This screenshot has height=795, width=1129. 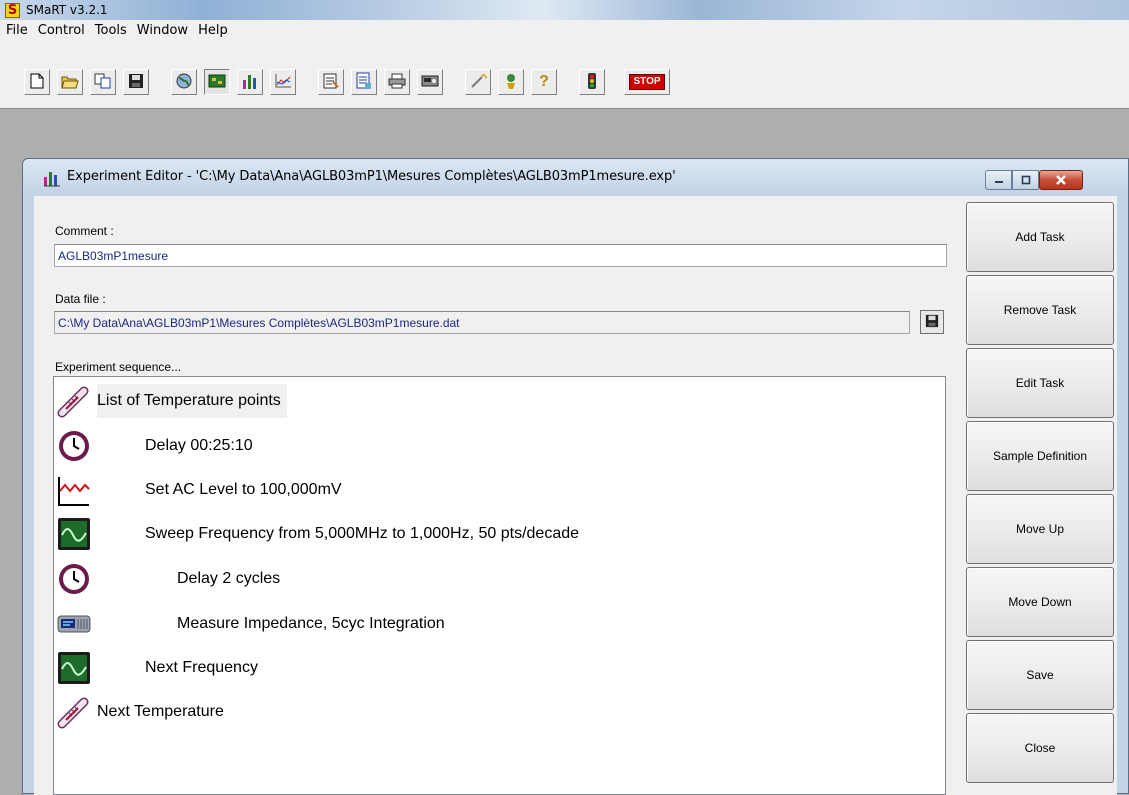 I want to click on wand-button, so click(x=478, y=82).